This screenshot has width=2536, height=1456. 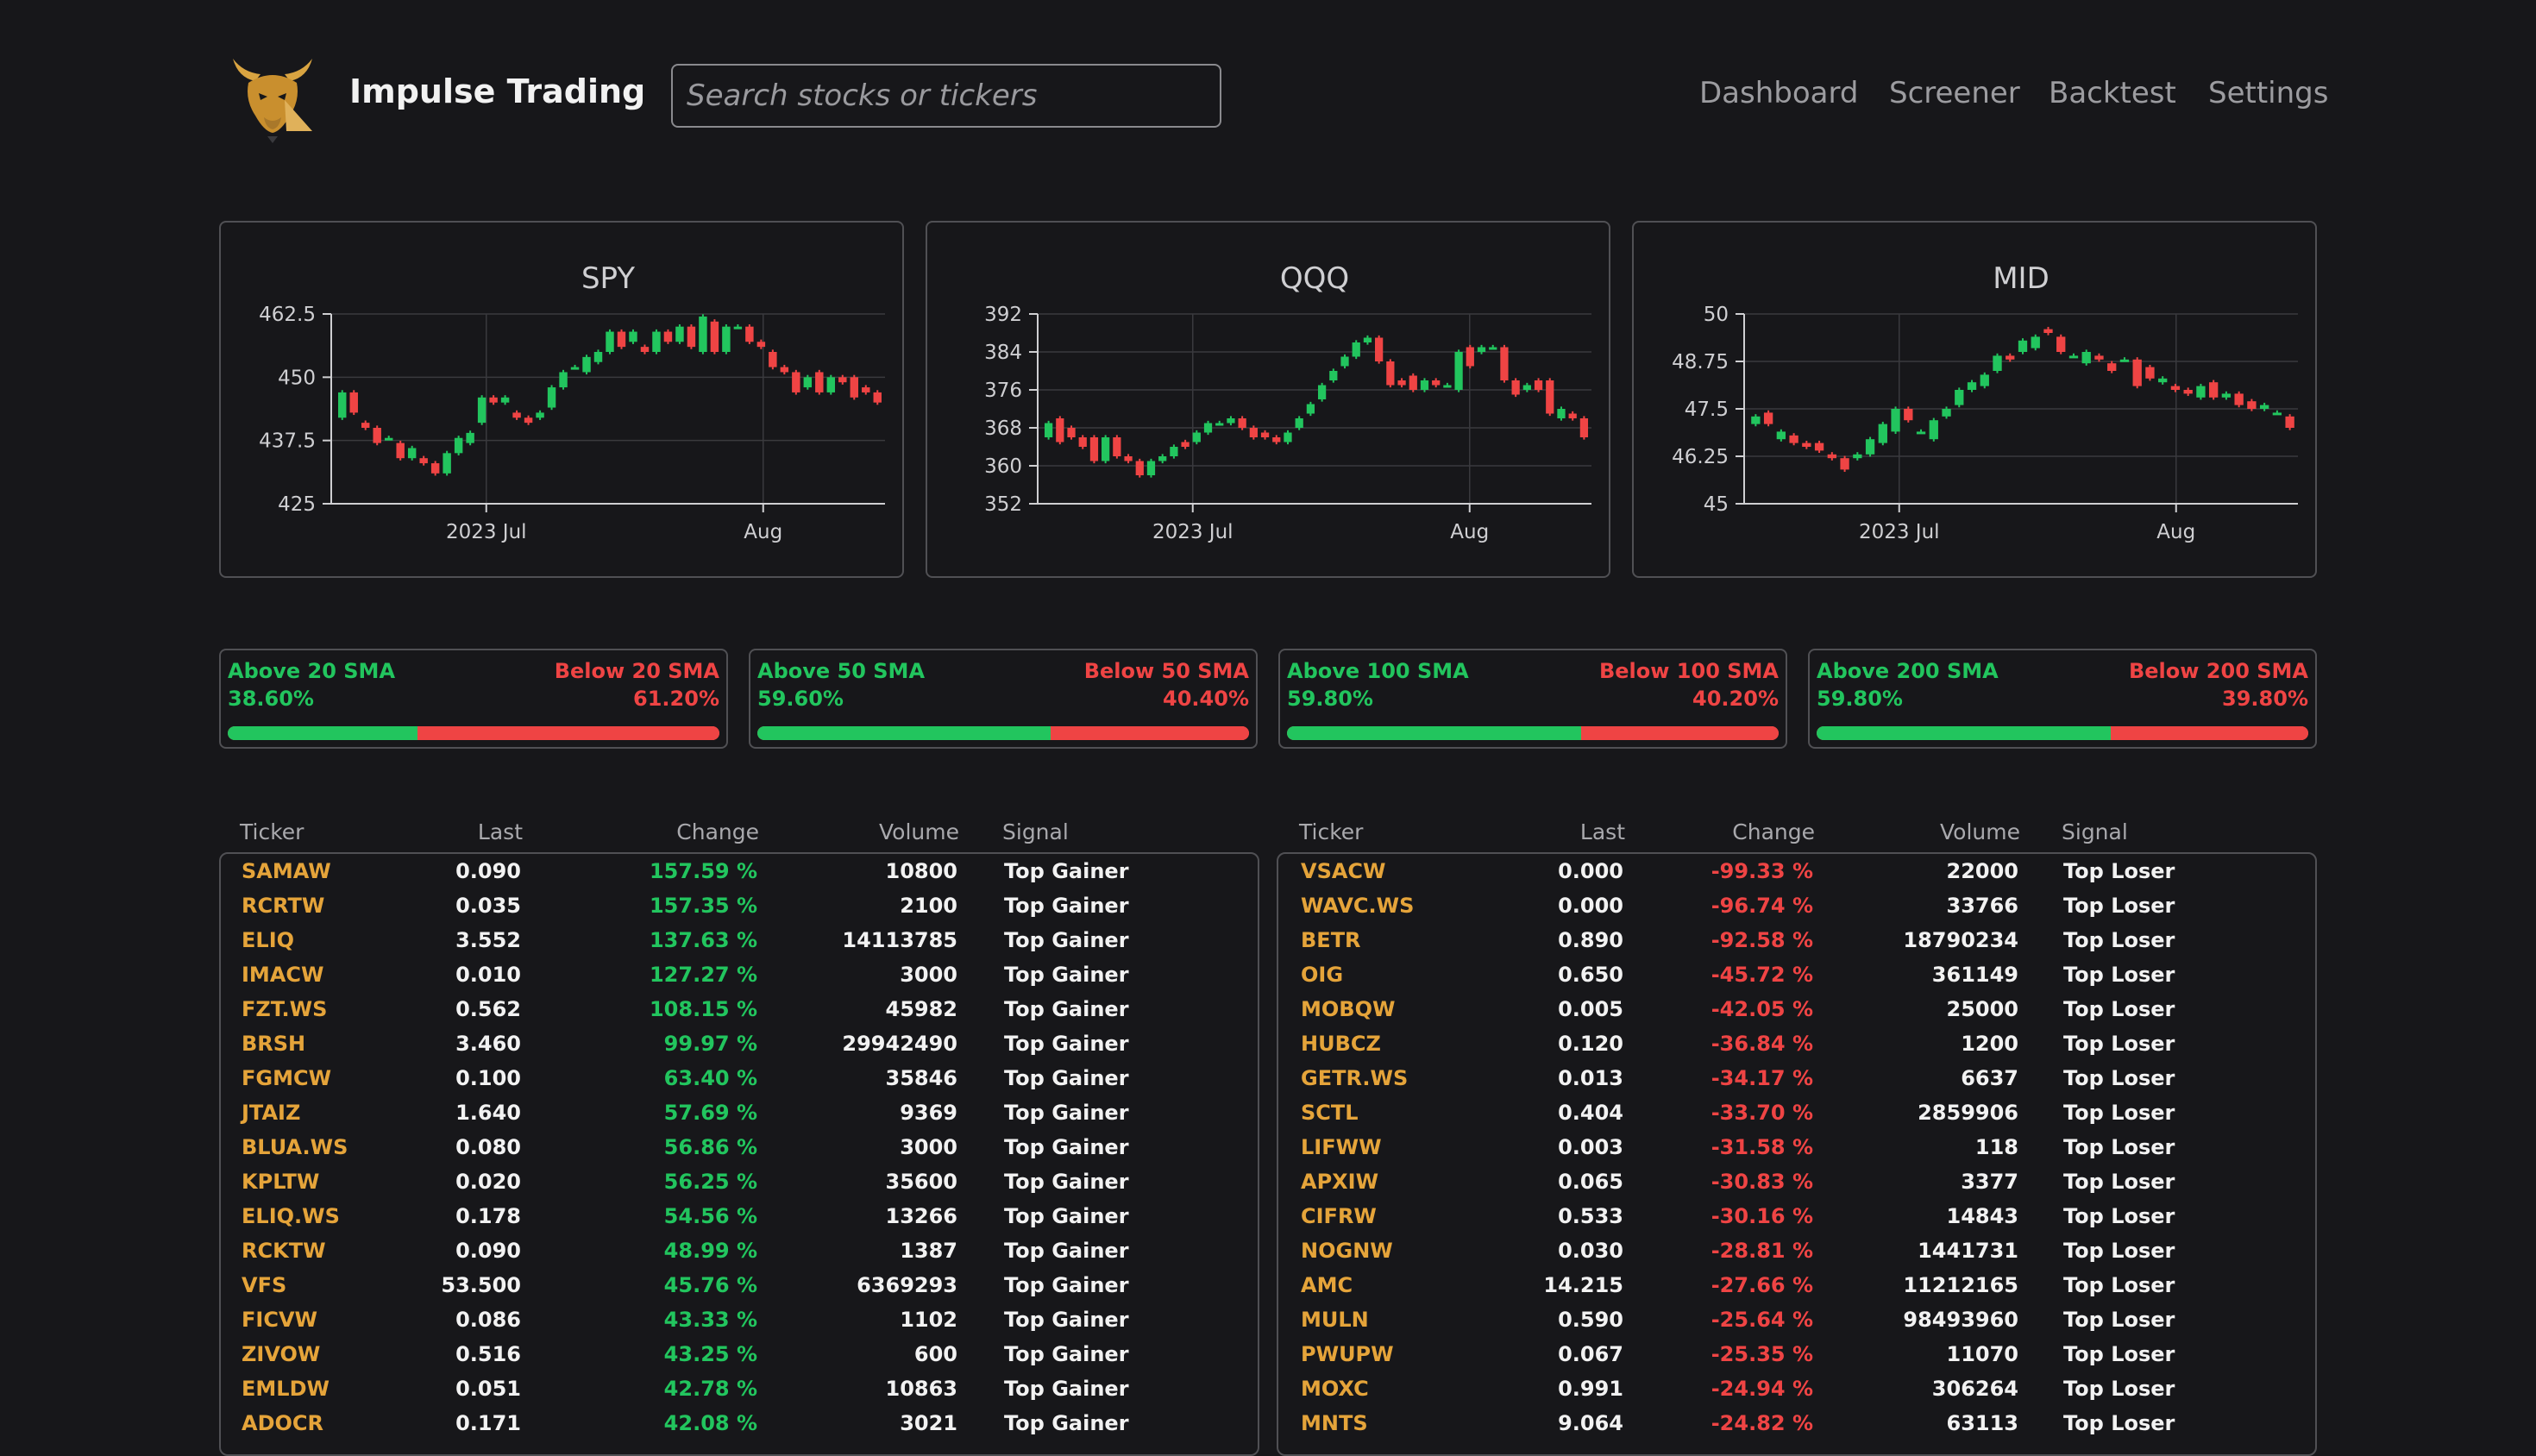 What do you see at coordinates (1796, 1049) in the screenshot?
I see `table-row: HUBCZ 0.120 -36.84 % 1200 Top Loser` at bounding box center [1796, 1049].